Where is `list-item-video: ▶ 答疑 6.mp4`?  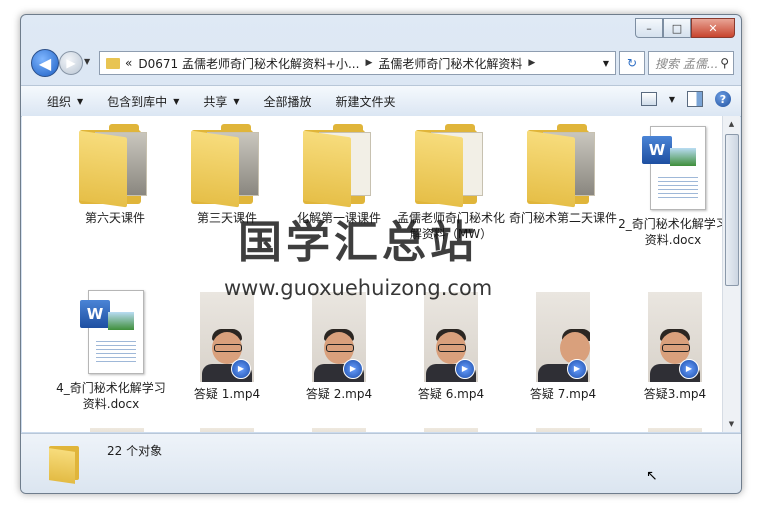 list-item-video: ▶ 答疑 6.mp4 is located at coordinates (451, 347).